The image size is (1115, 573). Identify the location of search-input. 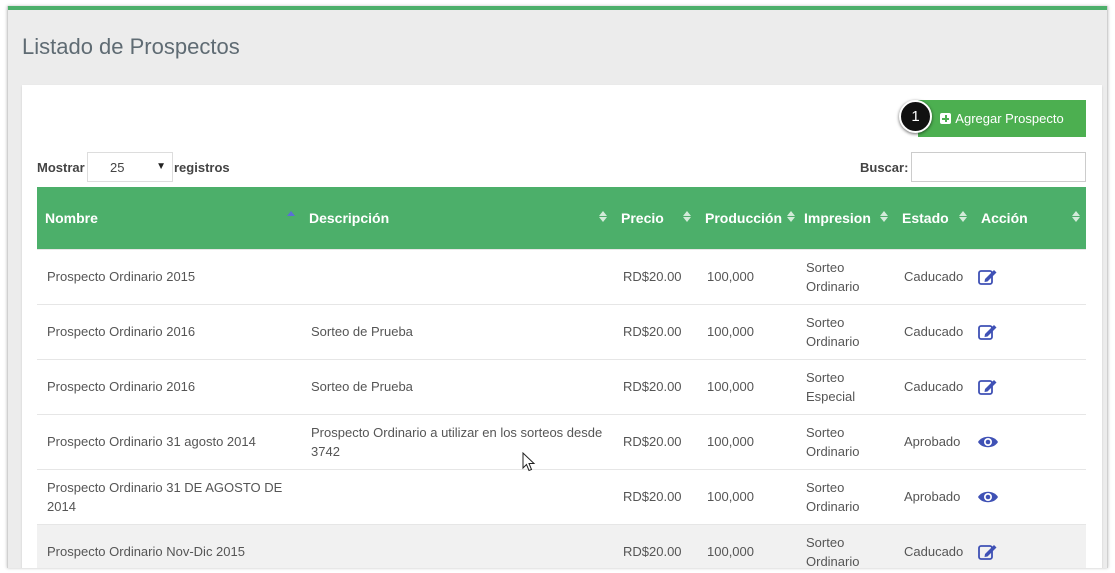
(998, 167).